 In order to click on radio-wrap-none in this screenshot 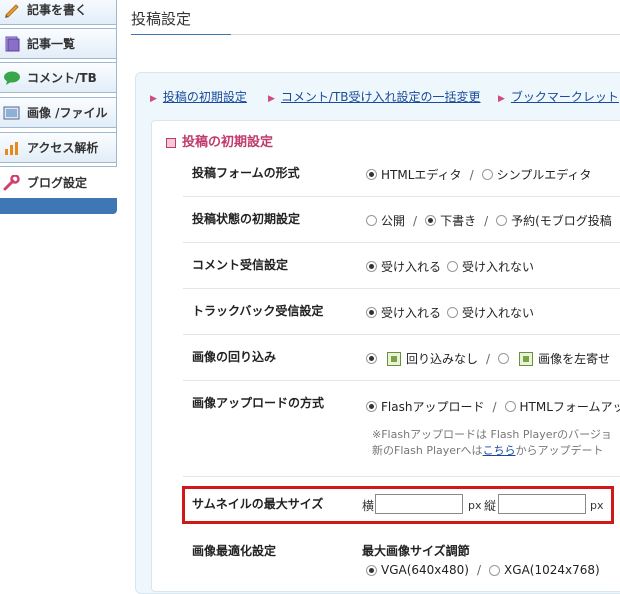, I will do `click(371, 358)`.